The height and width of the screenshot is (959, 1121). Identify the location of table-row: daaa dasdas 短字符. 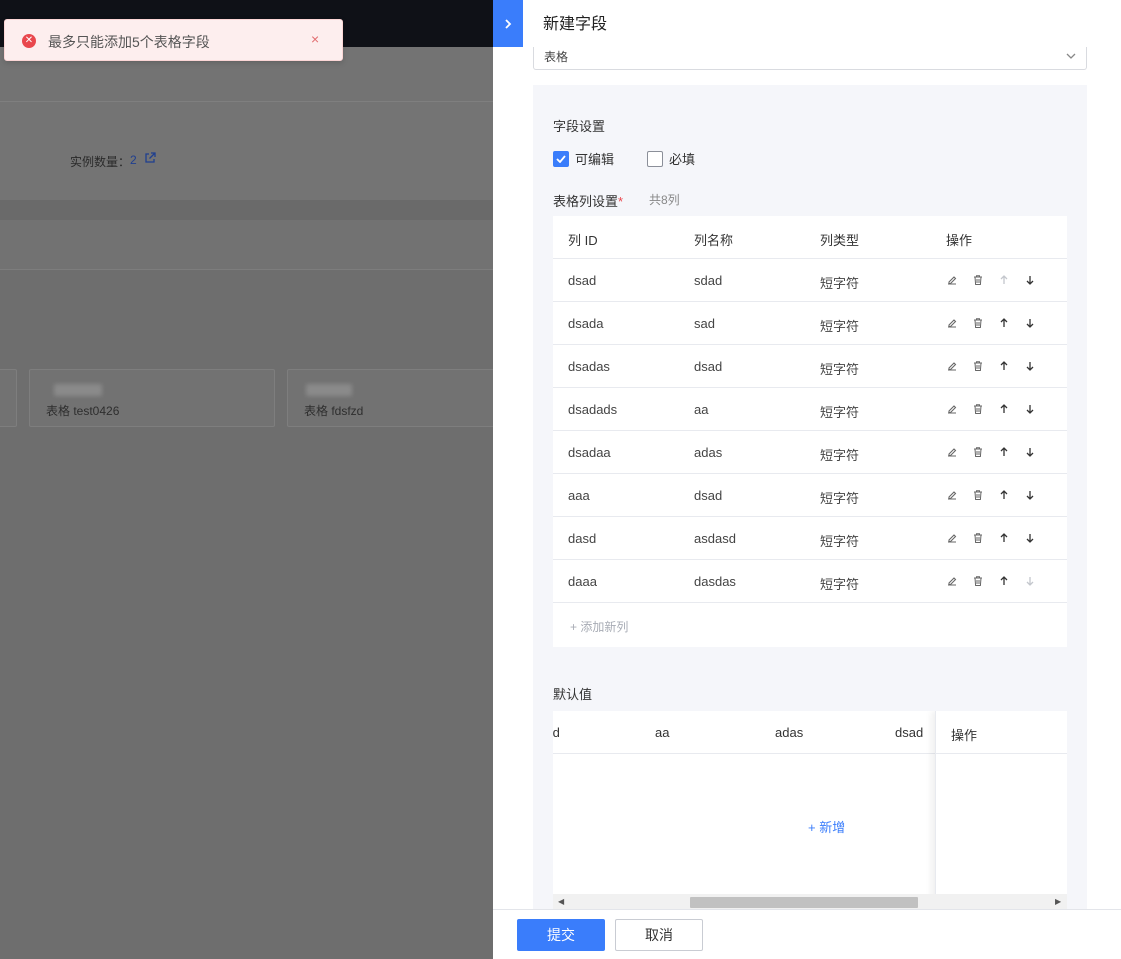
(810, 581).